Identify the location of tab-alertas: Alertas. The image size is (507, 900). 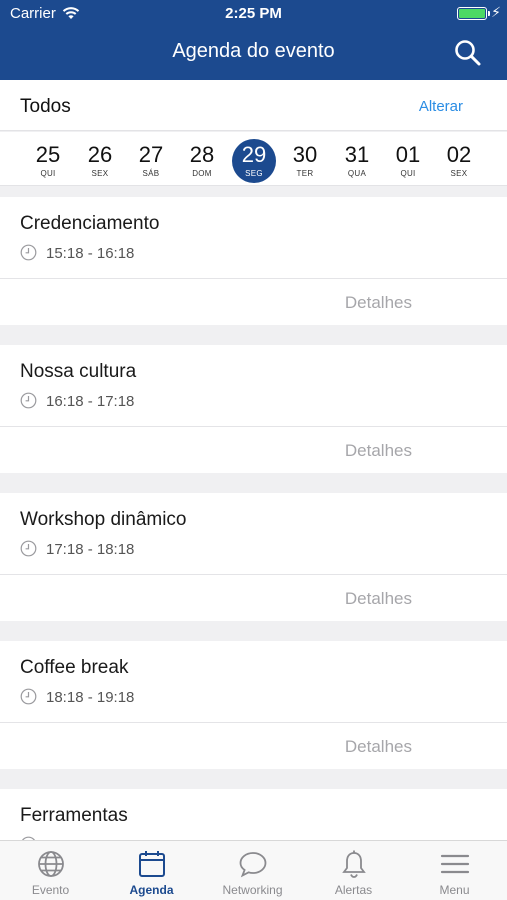
(353, 870).